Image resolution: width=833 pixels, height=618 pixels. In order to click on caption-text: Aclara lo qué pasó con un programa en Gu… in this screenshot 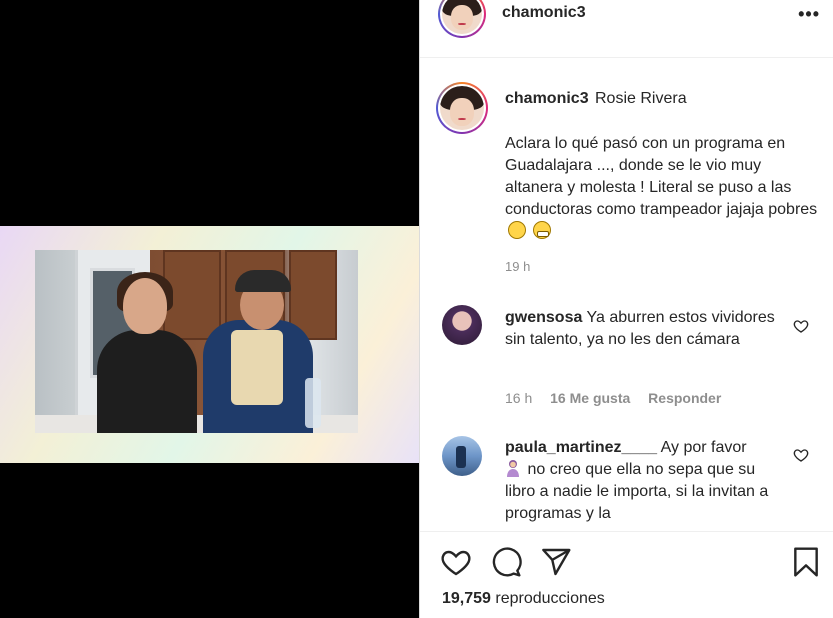, I will do `click(662, 188)`.